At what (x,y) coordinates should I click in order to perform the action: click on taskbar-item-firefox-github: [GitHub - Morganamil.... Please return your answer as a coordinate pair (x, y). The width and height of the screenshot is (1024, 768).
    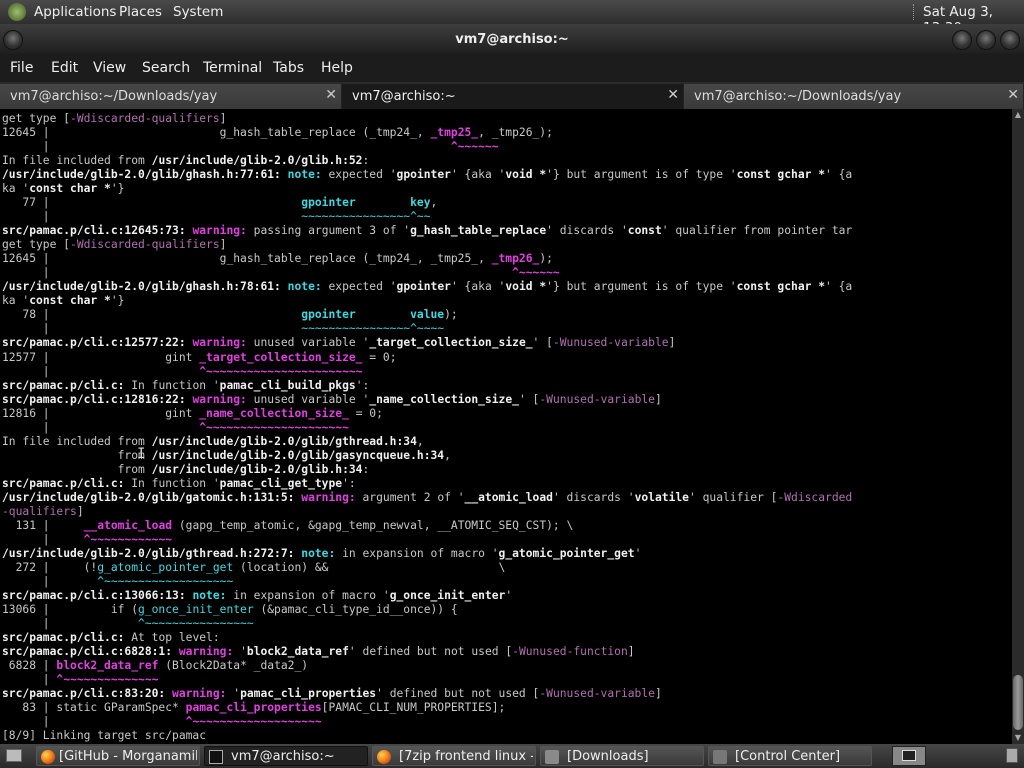
    Looking at the image, I should click on (118, 756).